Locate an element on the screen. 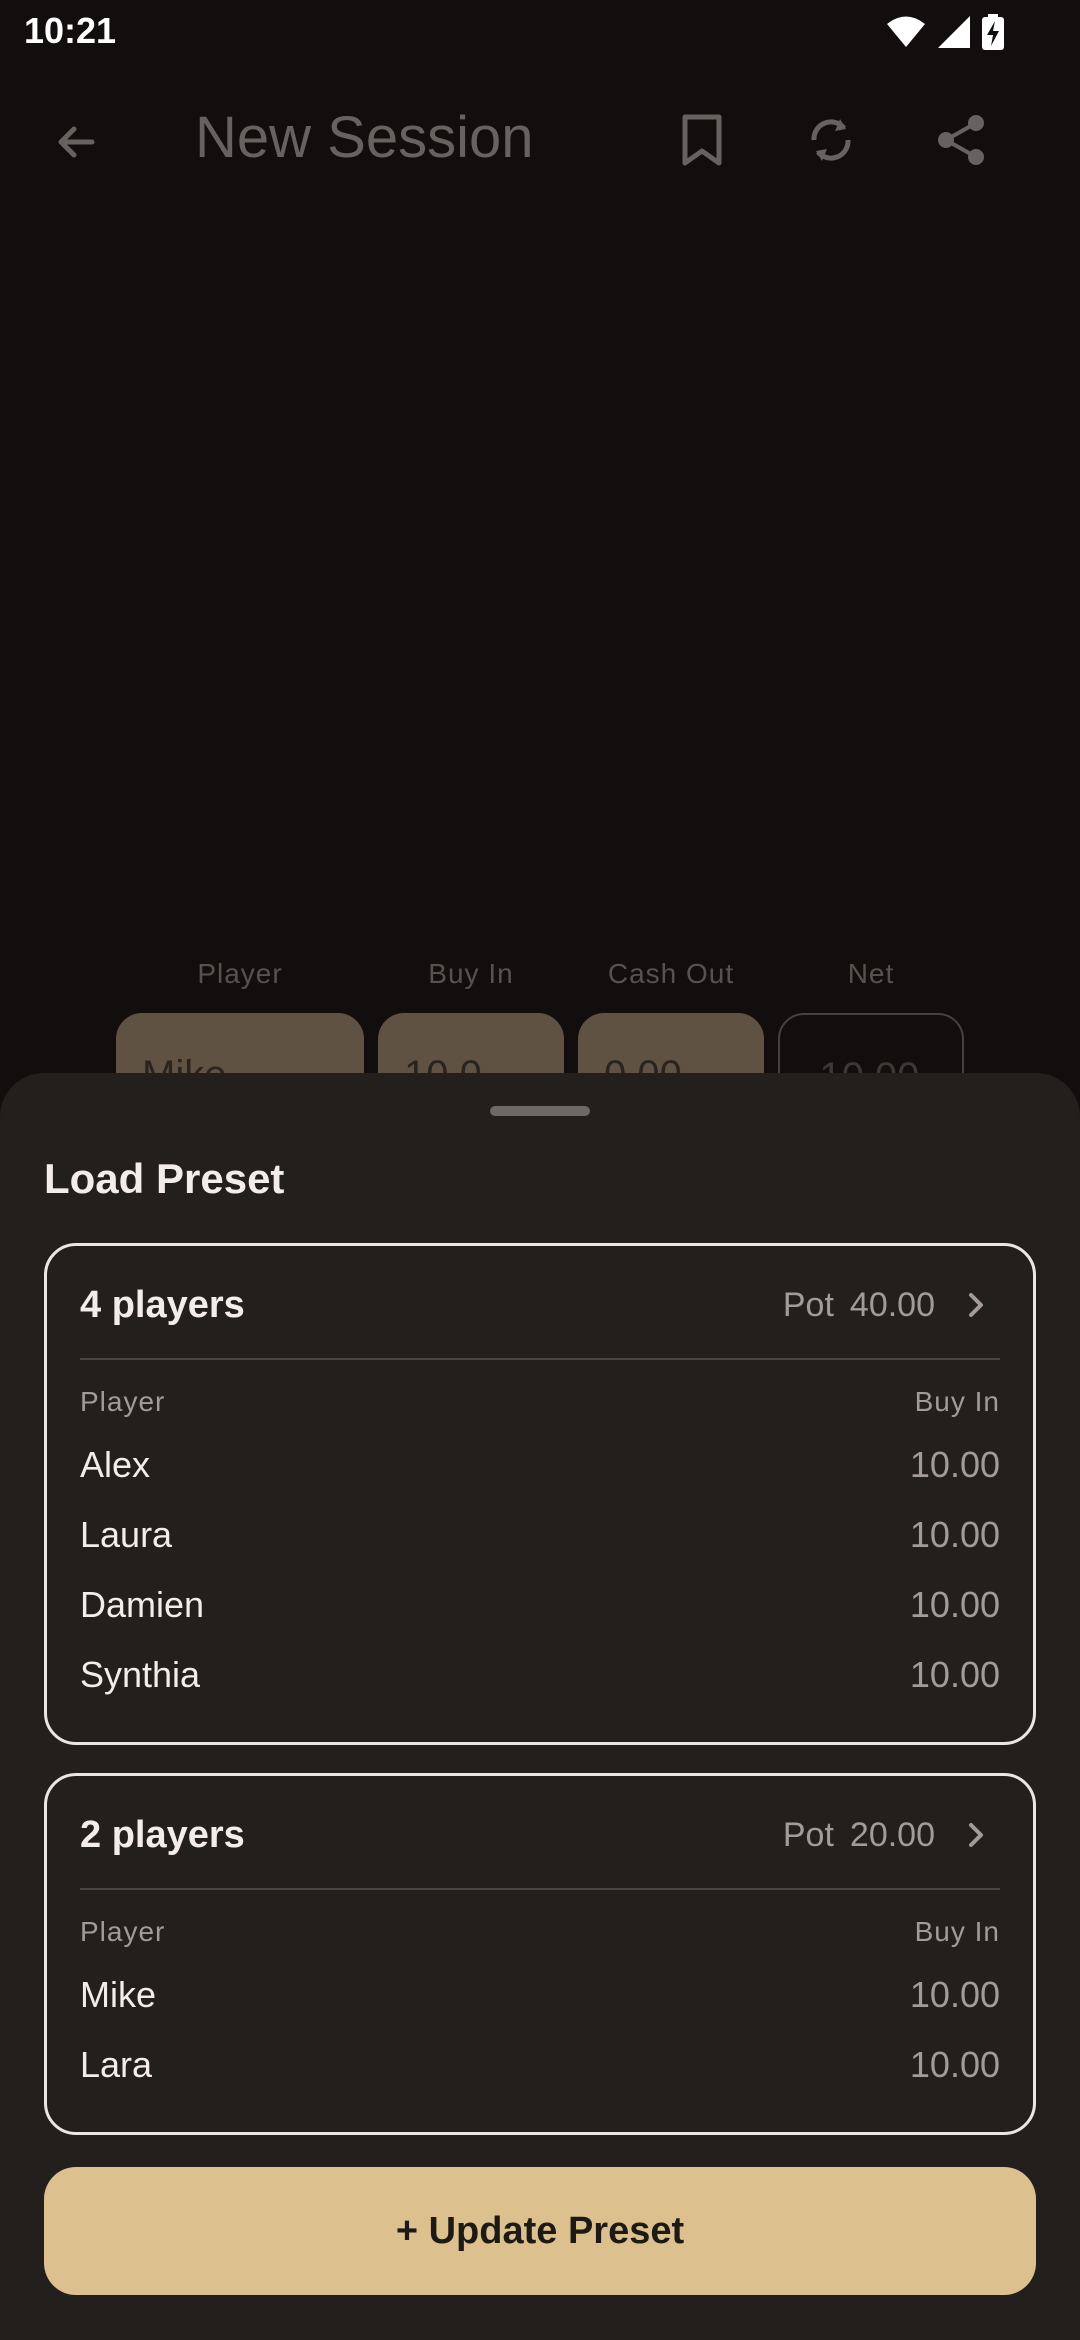 This screenshot has height=2340, width=1080. preset-pot: Pot 40.00 is located at coordinates (859, 1305).